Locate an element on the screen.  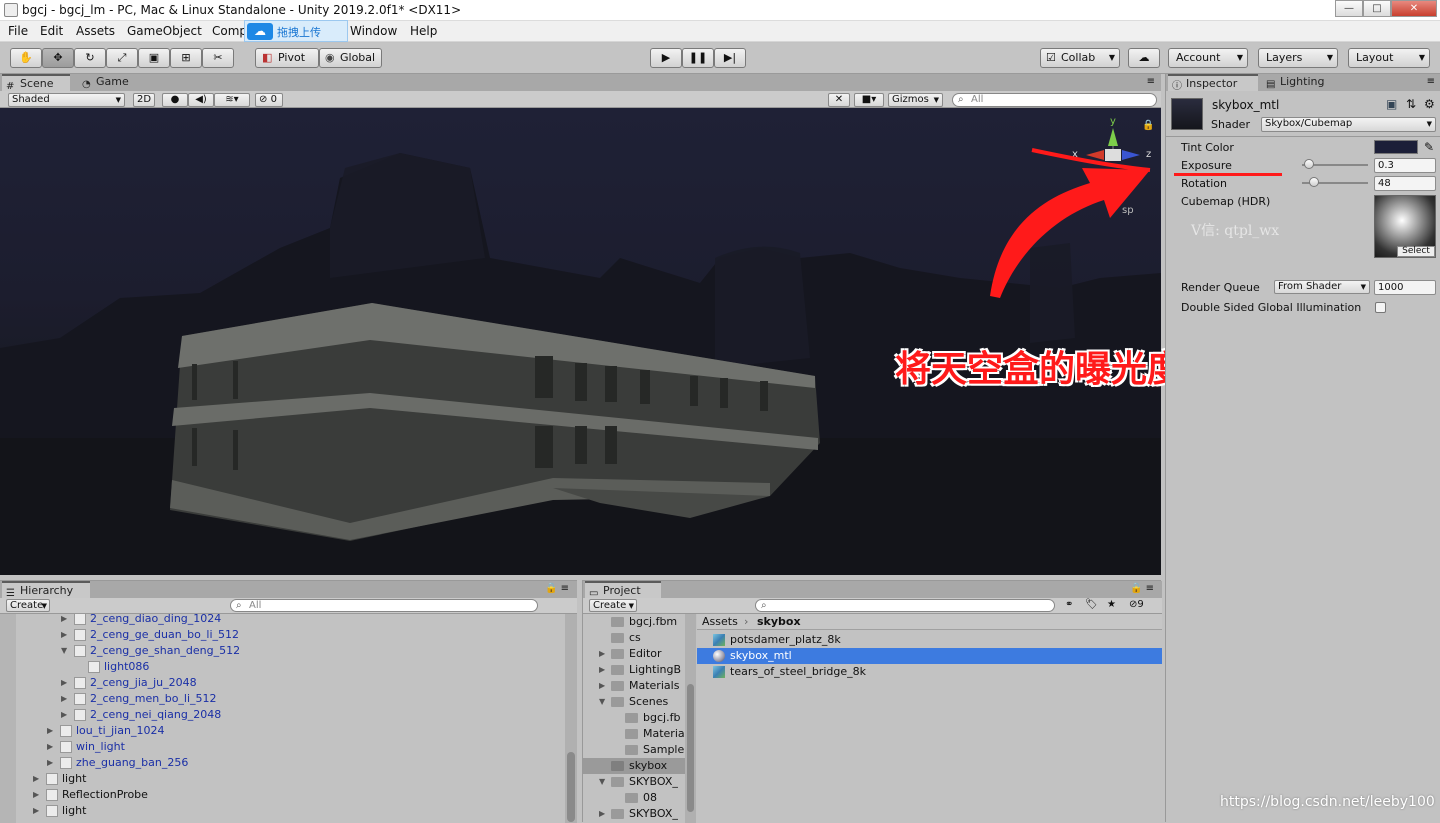
hierarchy-item: ▶ zhe_guang_ban_256 is located at coordinates (302, 763).